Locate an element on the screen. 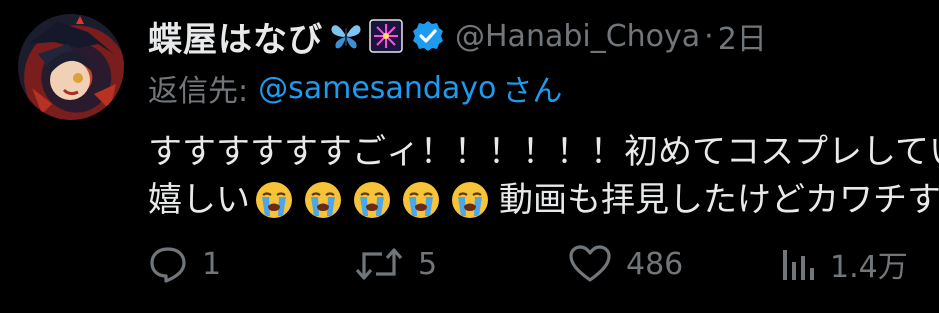 This screenshot has height=313, width=939. reply-icon is located at coordinates (168, 265).